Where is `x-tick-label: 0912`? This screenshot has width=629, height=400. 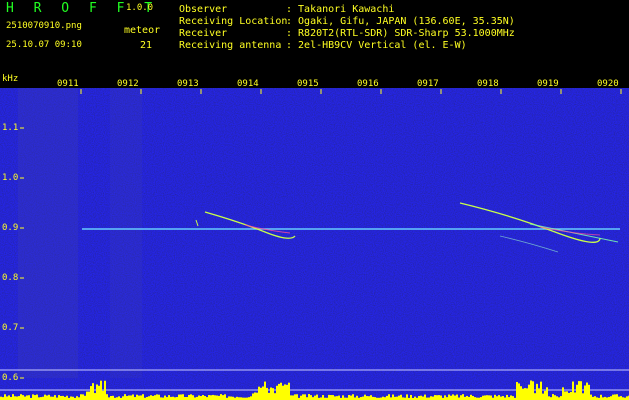
x-tick-label: 0912 is located at coordinates (128, 84).